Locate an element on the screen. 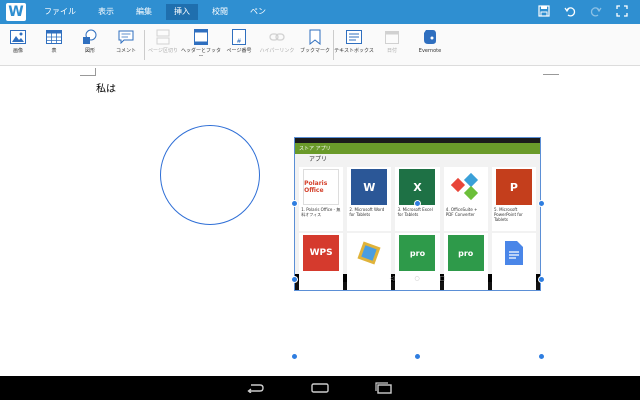  system-nav-bar is located at coordinates (320, 388).